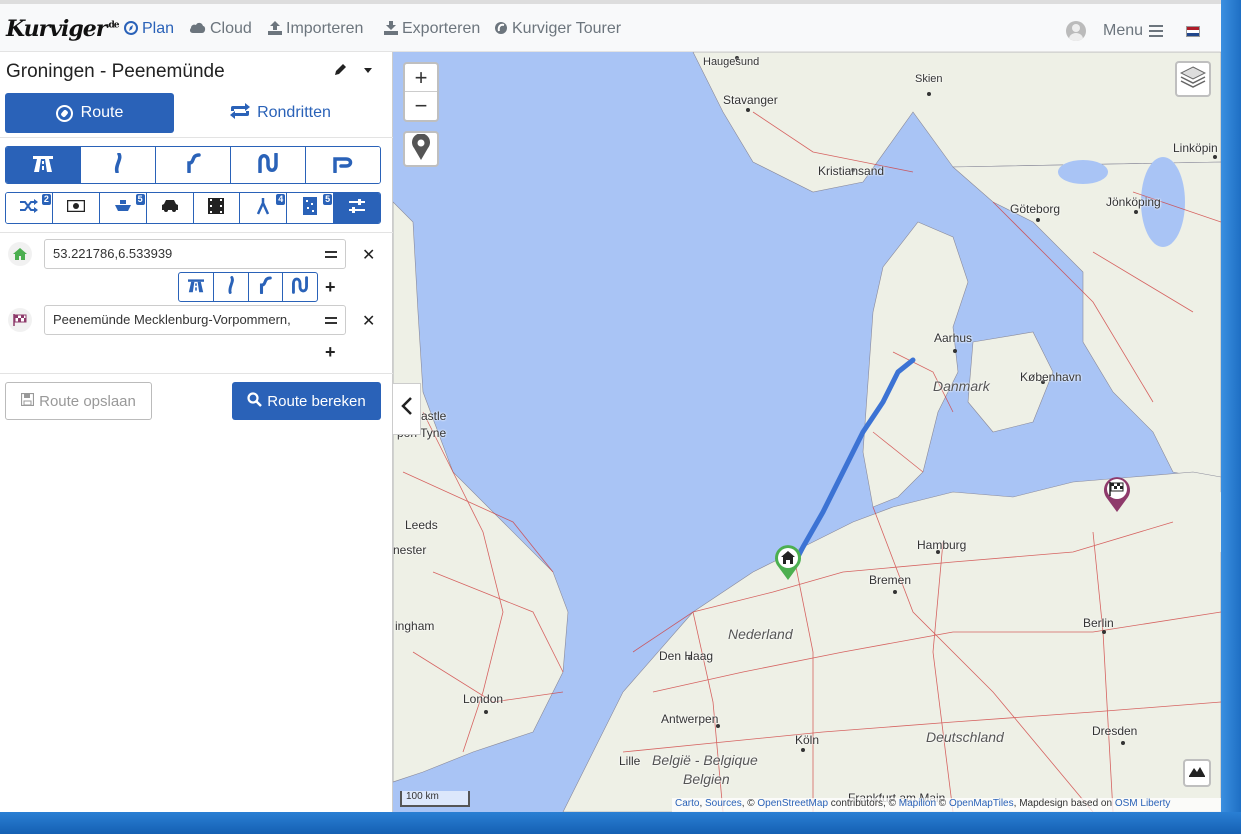  Describe the element at coordinates (421, 106) in the screenshot. I see `zoom-out-button: −` at that location.